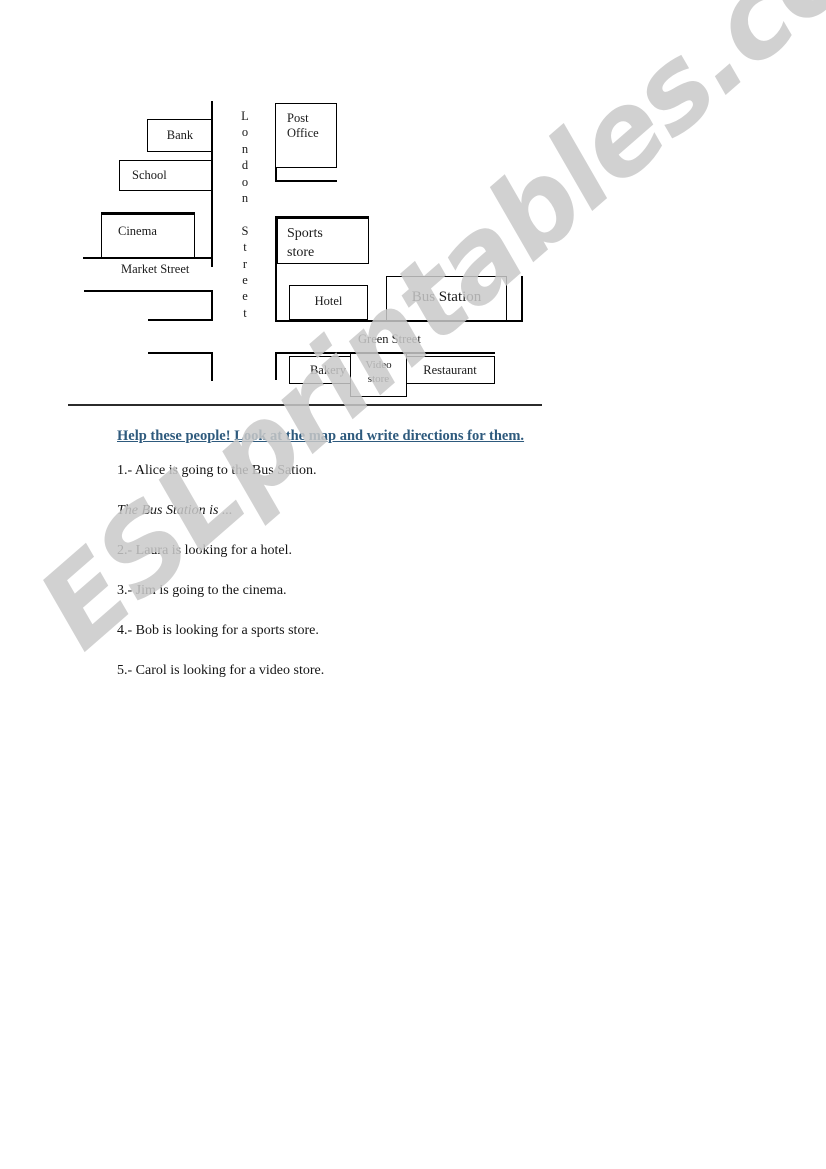 The height and width of the screenshot is (1169, 826). I want to click on building-bus-station-label: Bus Station, so click(446, 297).